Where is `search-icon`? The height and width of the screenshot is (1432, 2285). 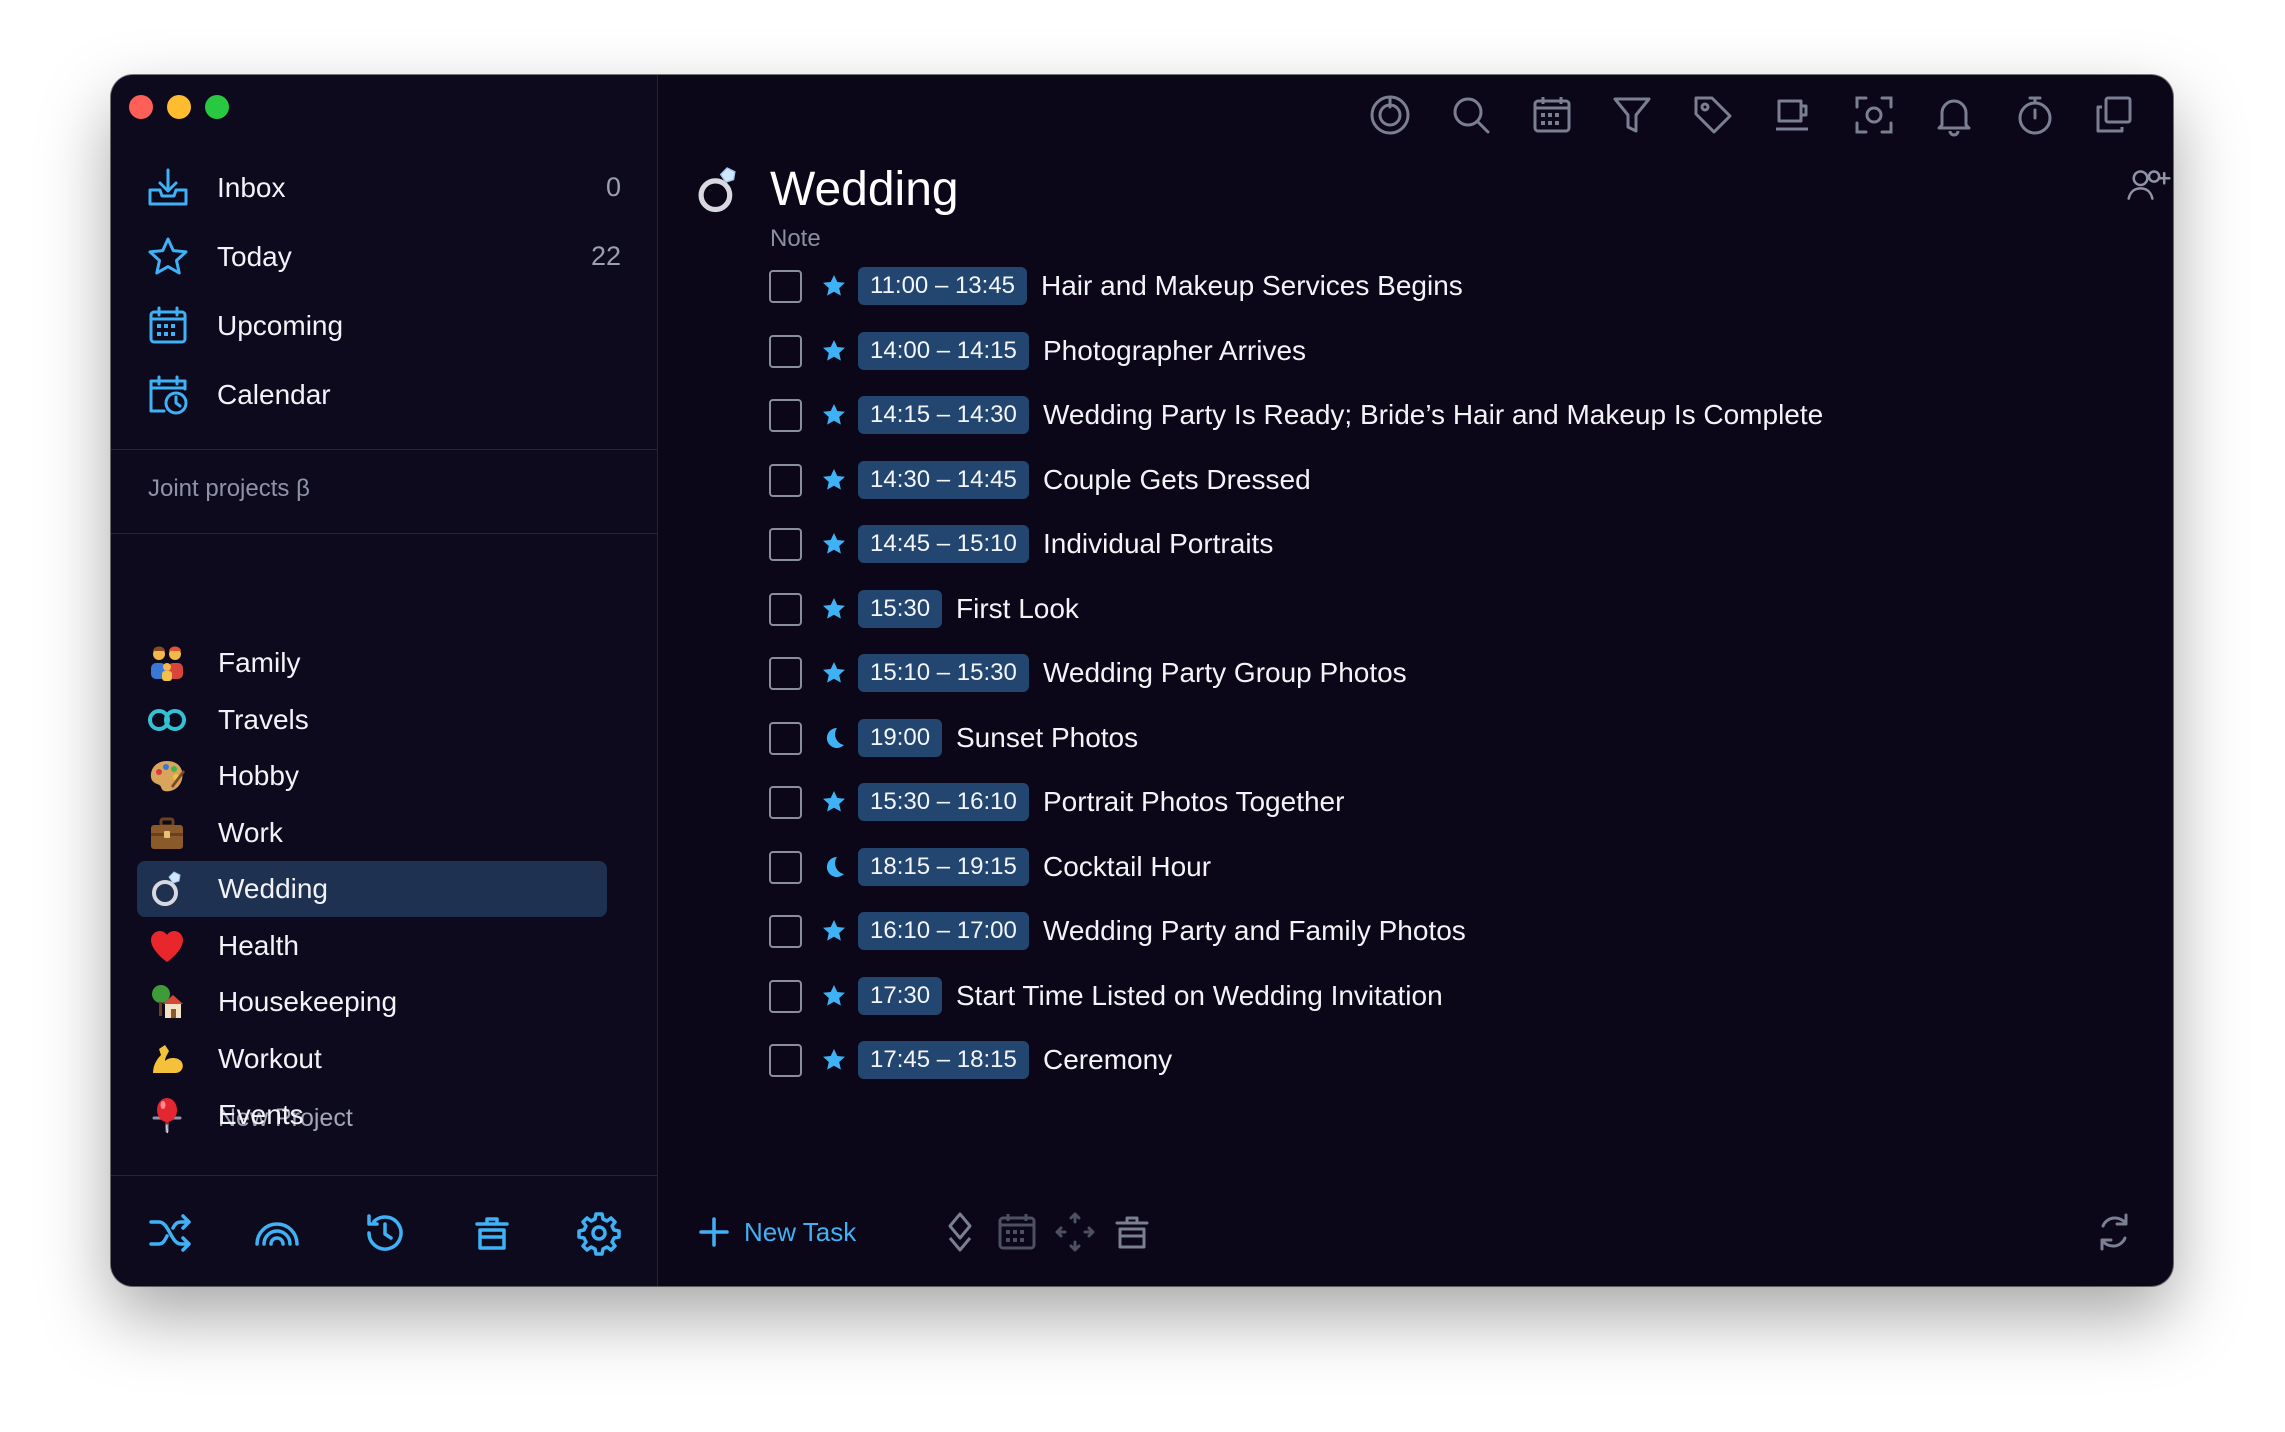 search-icon is located at coordinates (1471, 115).